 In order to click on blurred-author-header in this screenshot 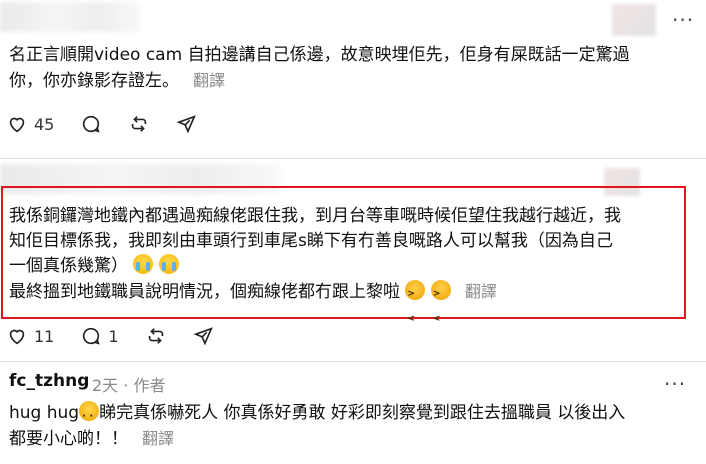, I will do `click(70, 17)`.